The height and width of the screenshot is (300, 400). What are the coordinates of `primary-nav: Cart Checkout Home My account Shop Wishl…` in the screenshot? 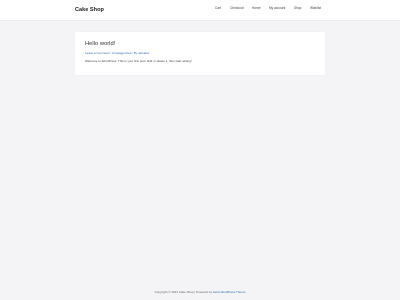 It's located at (200, 10).